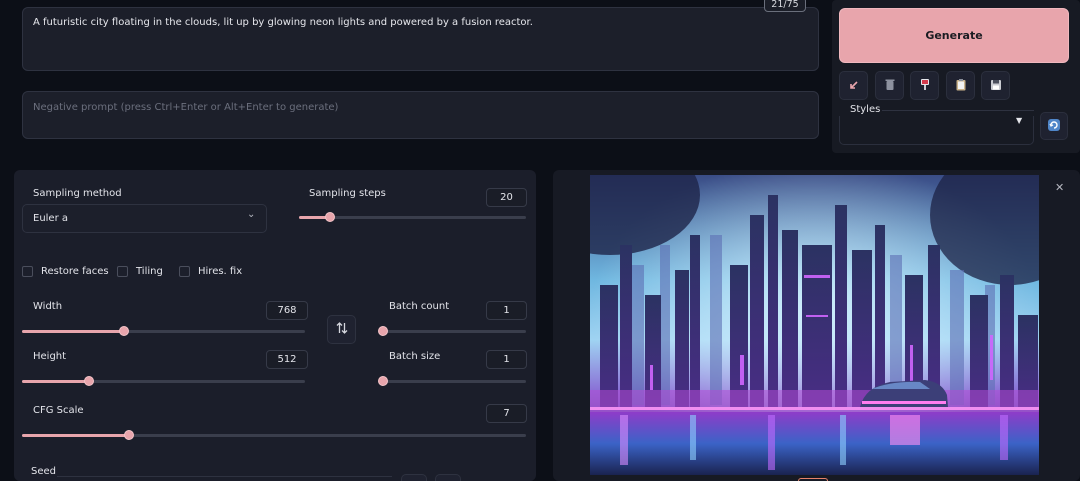 The image size is (1080, 481). What do you see at coordinates (506, 359) in the screenshot?
I see `batch-size-input: 1` at bounding box center [506, 359].